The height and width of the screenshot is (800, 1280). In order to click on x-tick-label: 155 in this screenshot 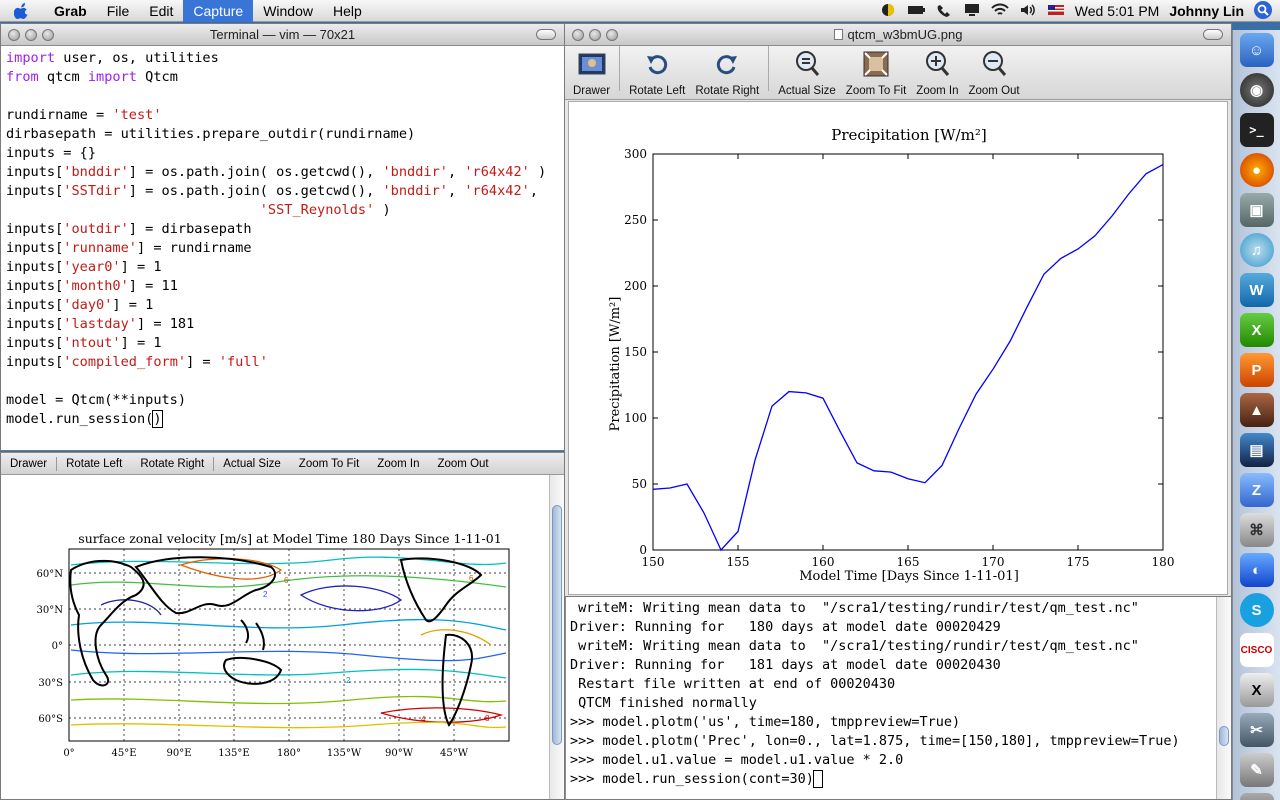, I will do `click(738, 562)`.